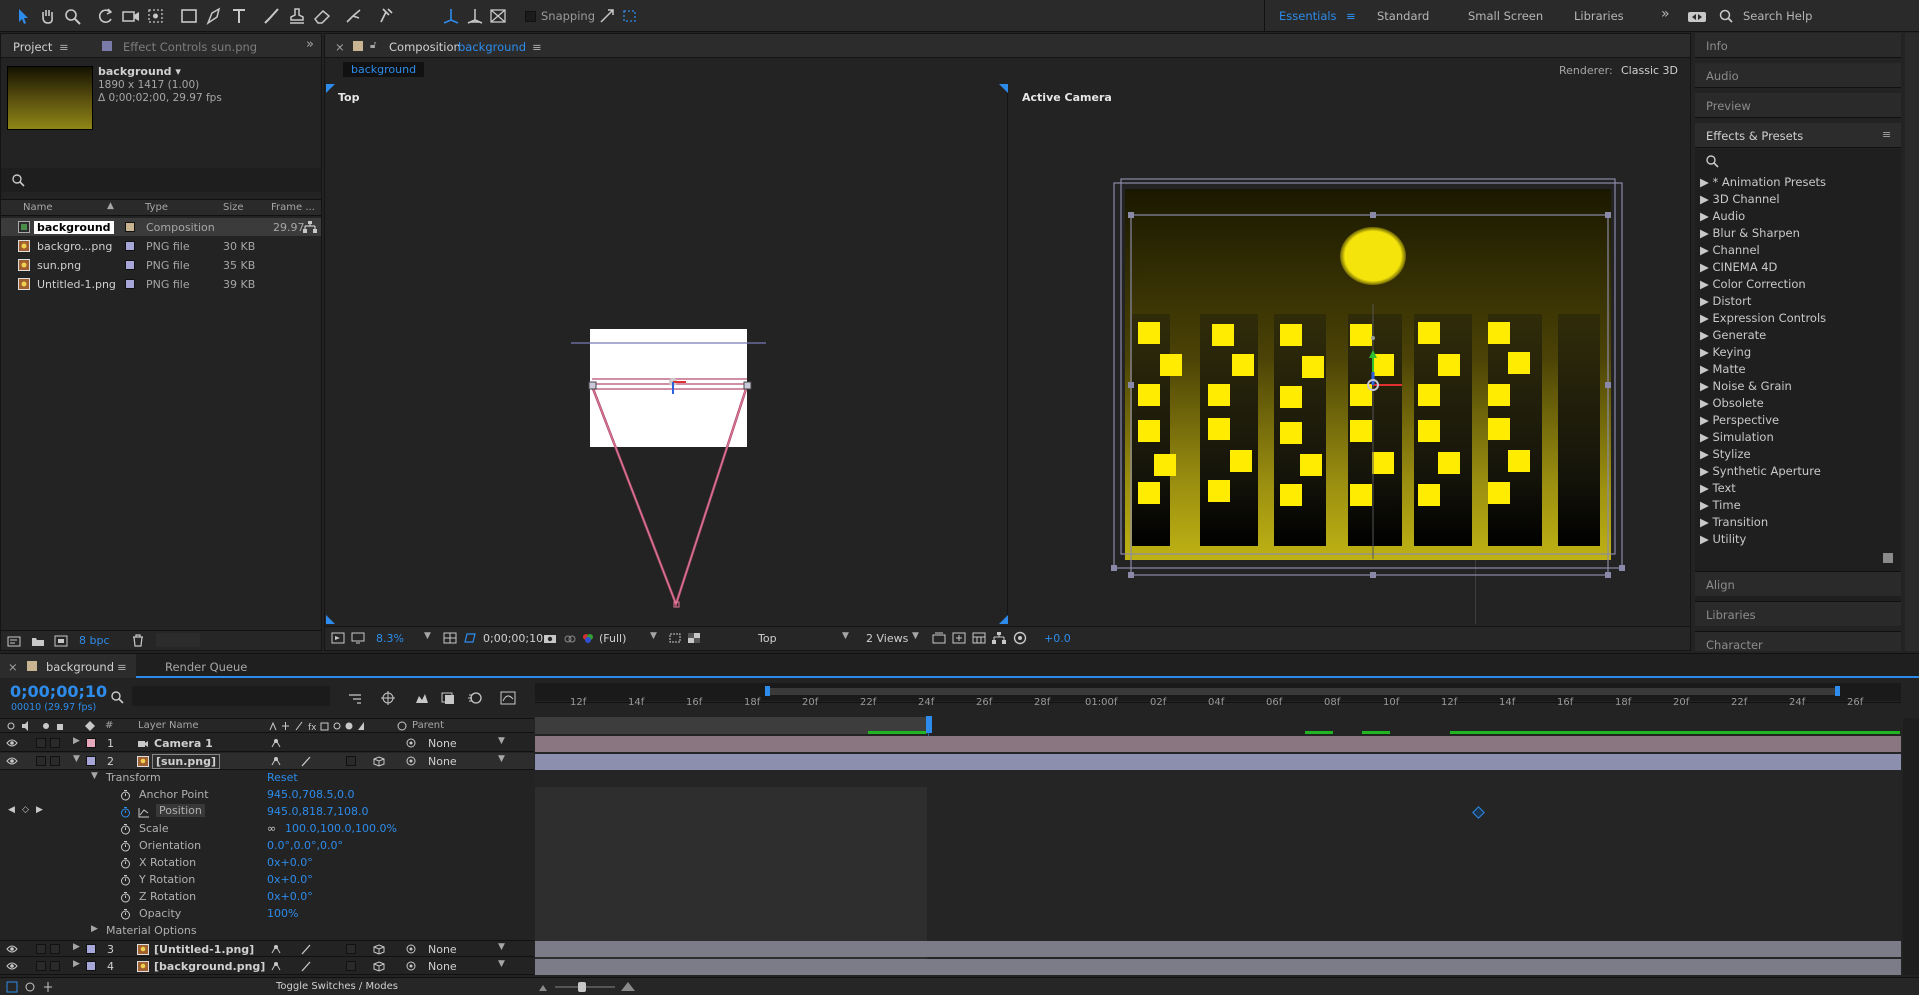 The image size is (1919, 995). What do you see at coordinates (475, 16) in the screenshot?
I see `world-axis-mode-icon` at bounding box center [475, 16].